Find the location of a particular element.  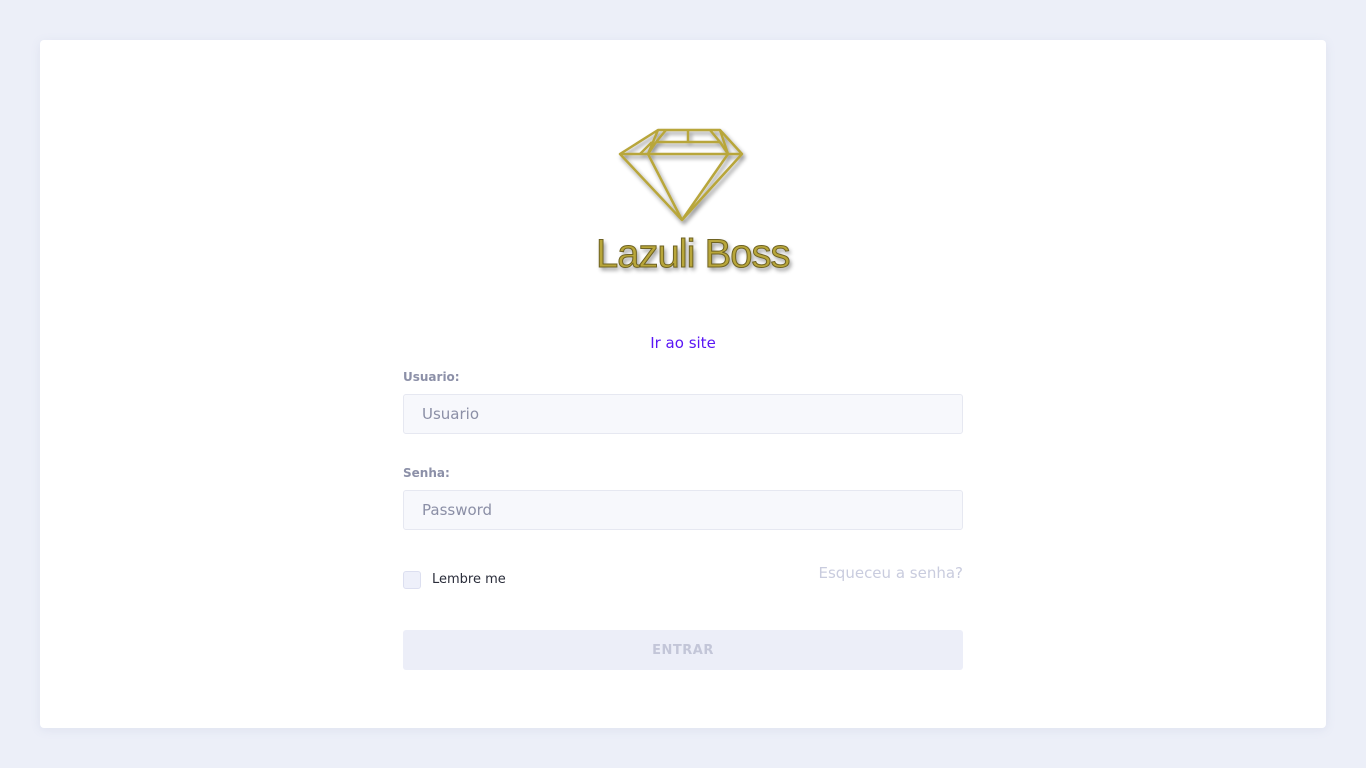

brand-logo: Lazuli Boss is located at coordinates (694, 204).